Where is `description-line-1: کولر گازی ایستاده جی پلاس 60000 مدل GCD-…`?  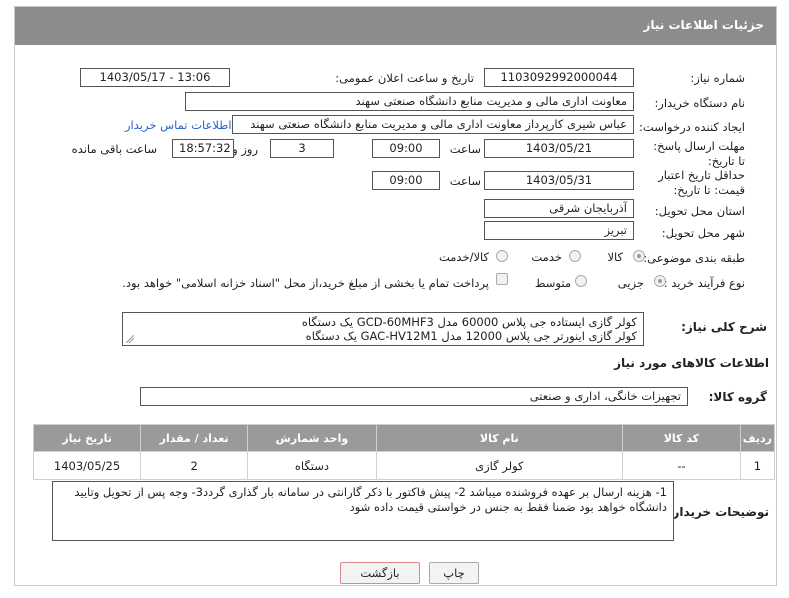 description-line-1: کولر گازی ایستاده جی پلاس 60000 مدل GCD-… is located at coordinates (469, 322).